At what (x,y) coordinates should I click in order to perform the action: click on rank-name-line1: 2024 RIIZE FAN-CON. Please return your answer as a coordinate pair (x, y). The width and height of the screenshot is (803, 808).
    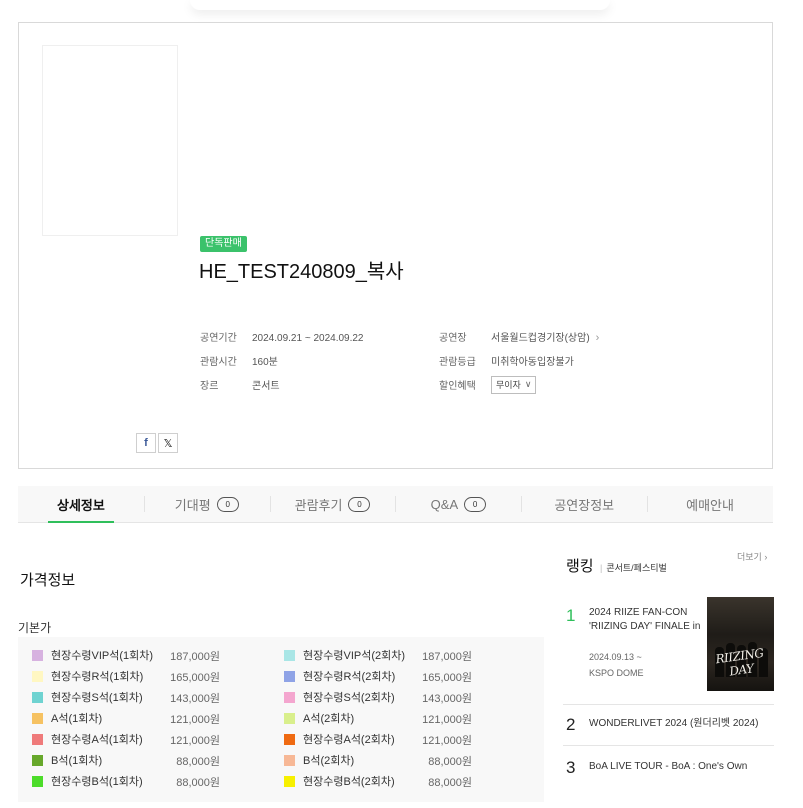
    Looking at the image, I should click on (638, 613).